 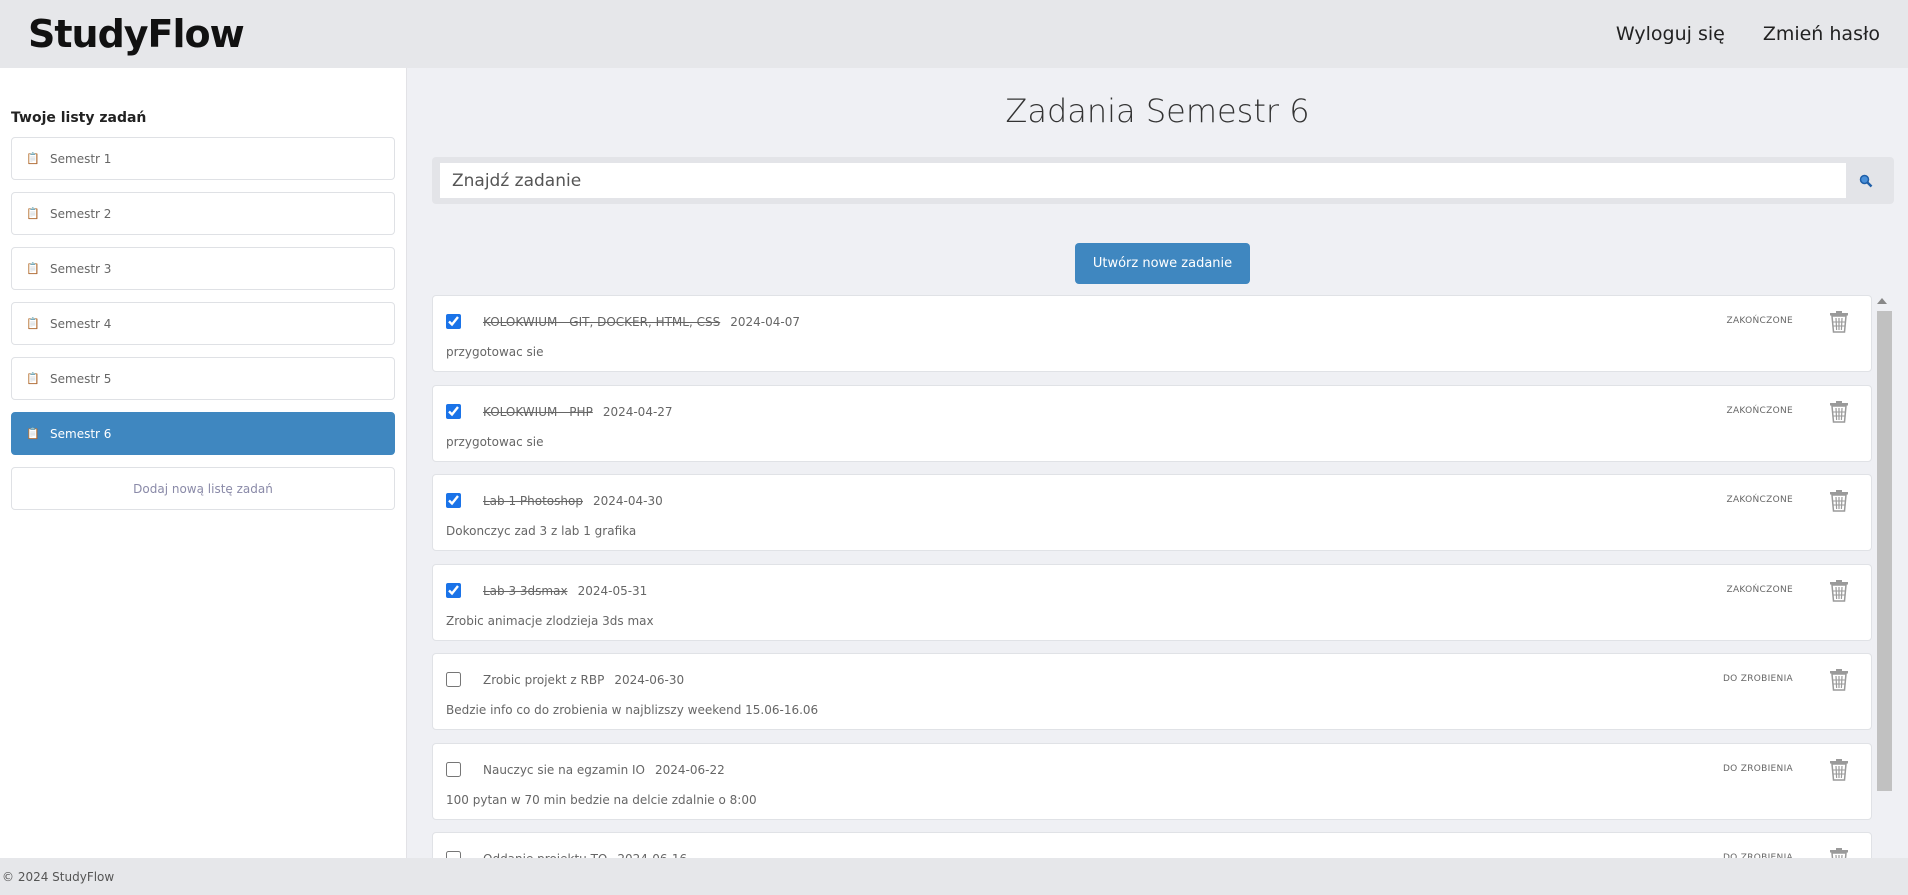 I want to click on task-title-text: Lab 3 3dsmax, so click(x=525, y=590).